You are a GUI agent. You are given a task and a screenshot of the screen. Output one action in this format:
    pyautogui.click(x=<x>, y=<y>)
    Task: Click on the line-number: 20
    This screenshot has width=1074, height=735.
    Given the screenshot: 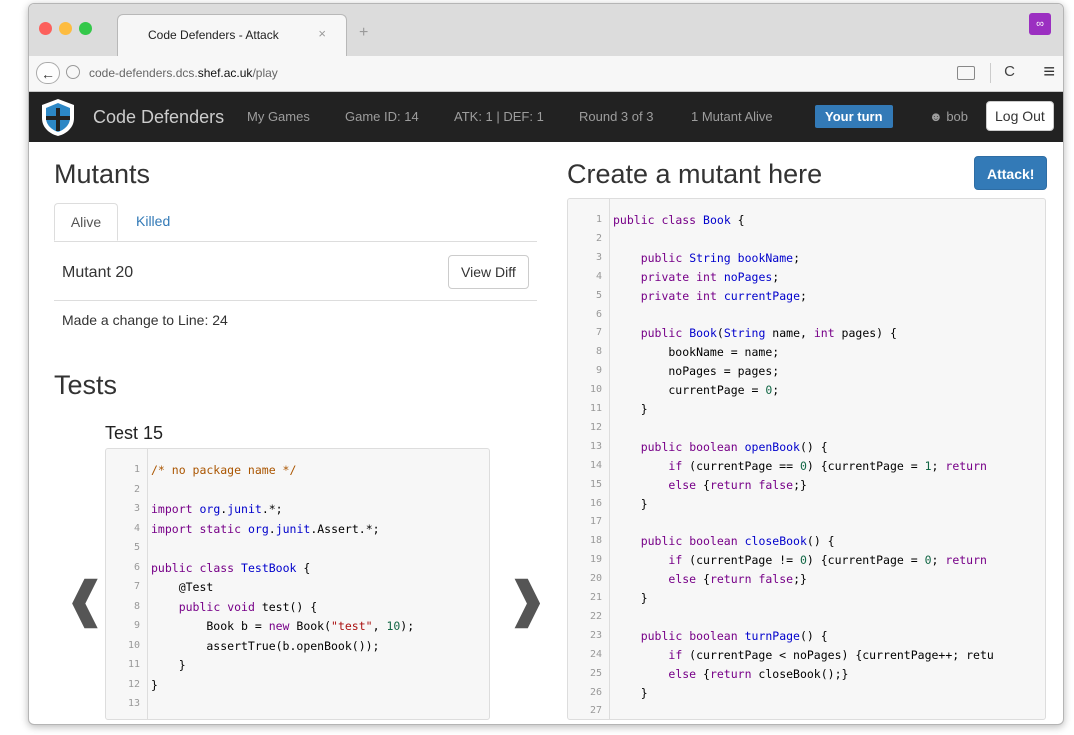 What is the action you would take?
    pyautogui.click(x=595, y=579)
    